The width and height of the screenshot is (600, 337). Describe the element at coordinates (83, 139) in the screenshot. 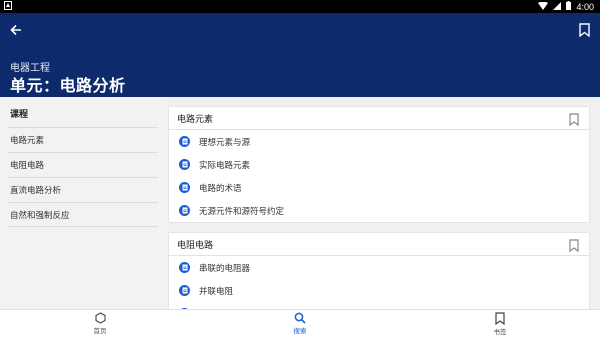

I see `sidebar-item-circuit-elements: 电路元素` at that location.